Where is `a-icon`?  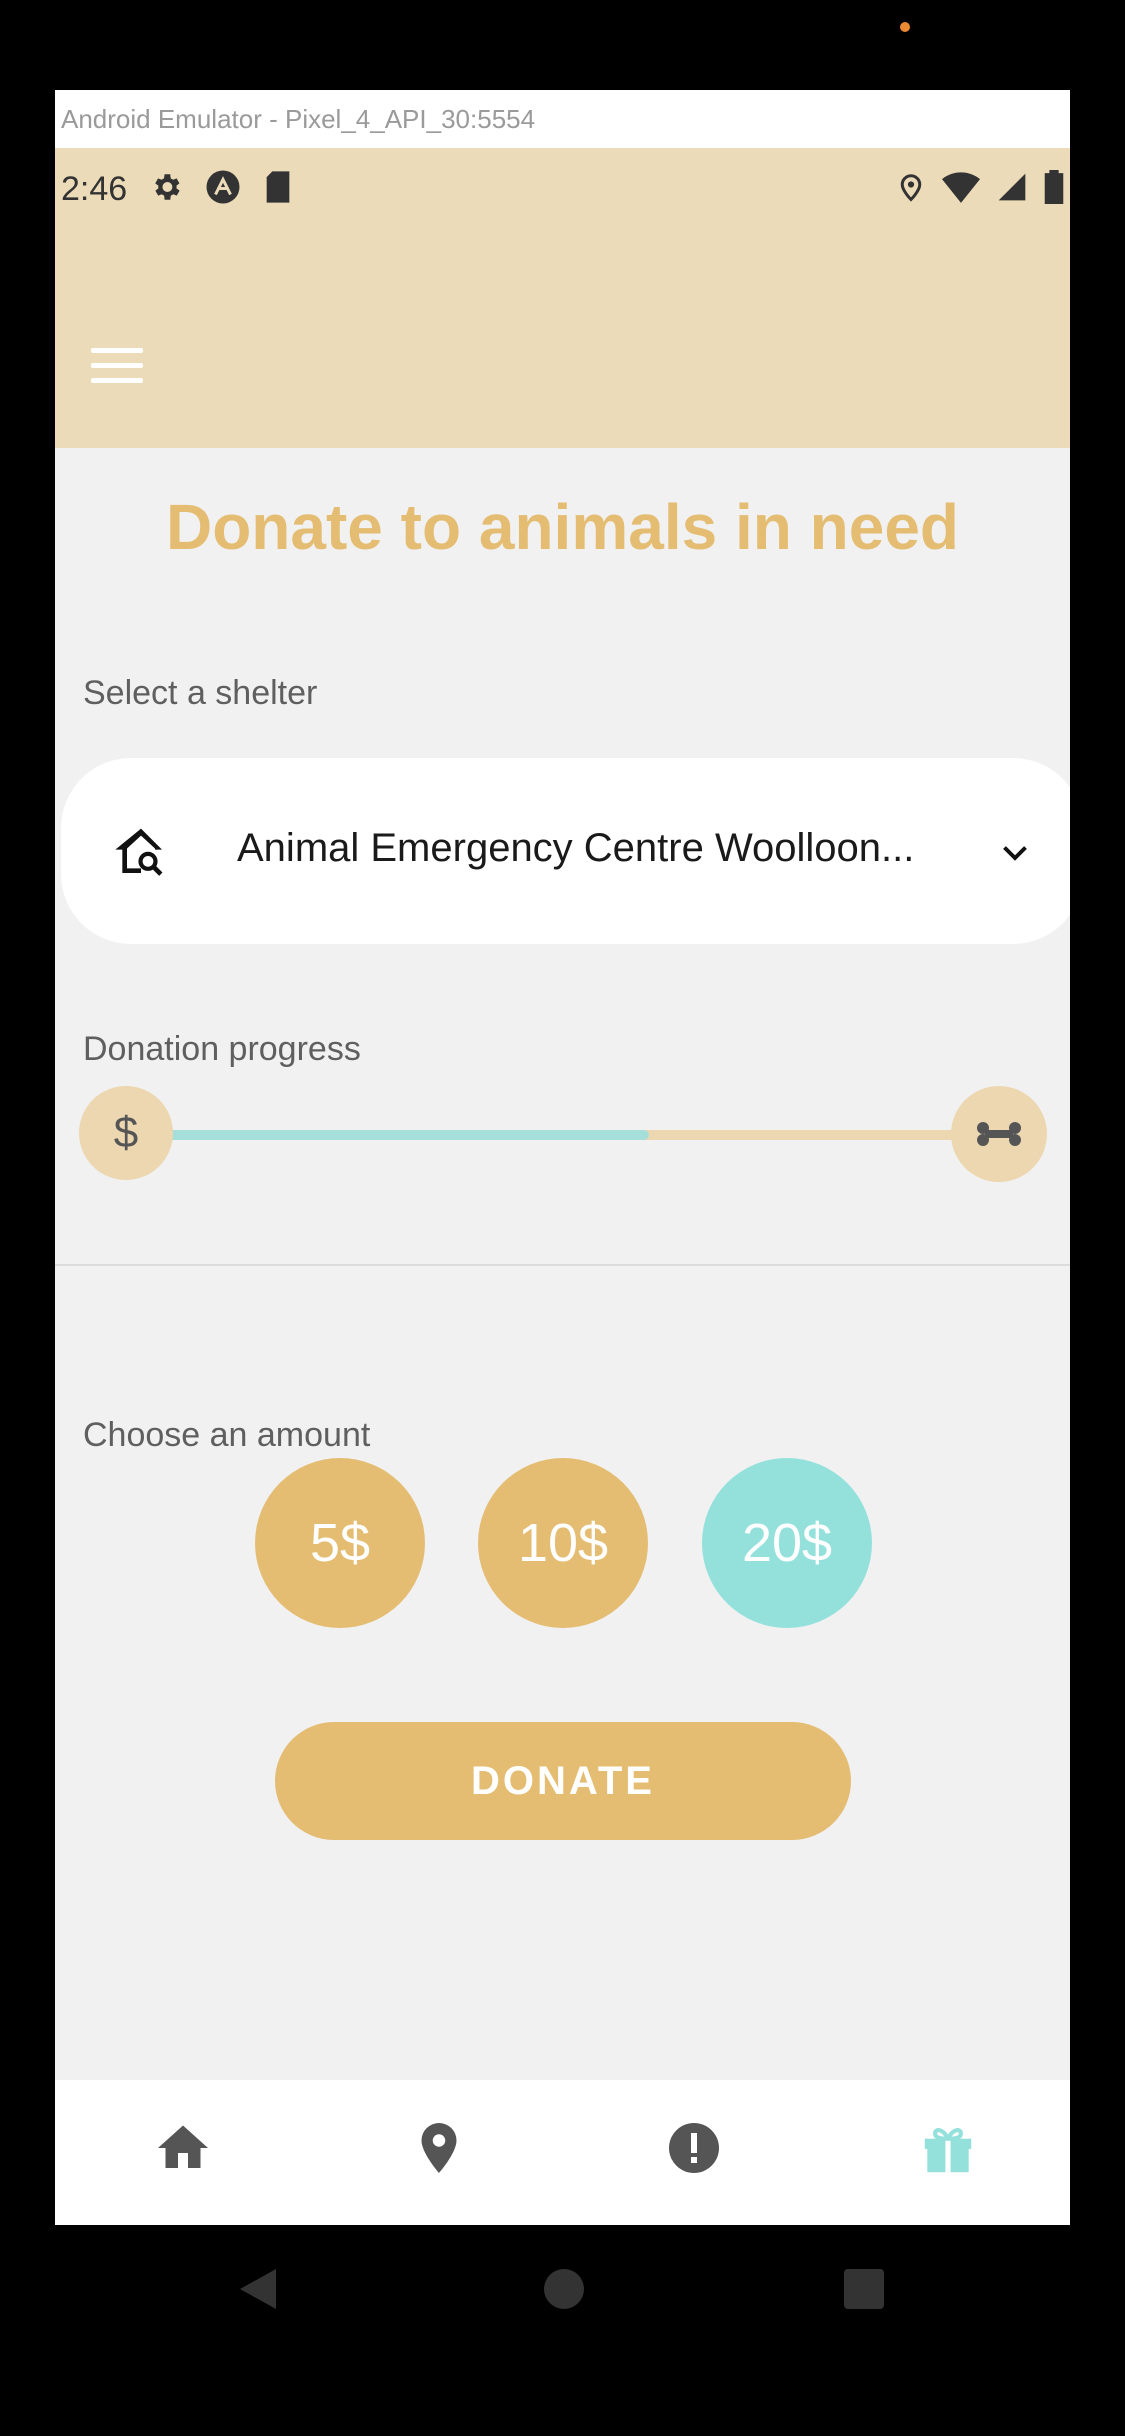
a-icon is located at coordinates (223, 189).